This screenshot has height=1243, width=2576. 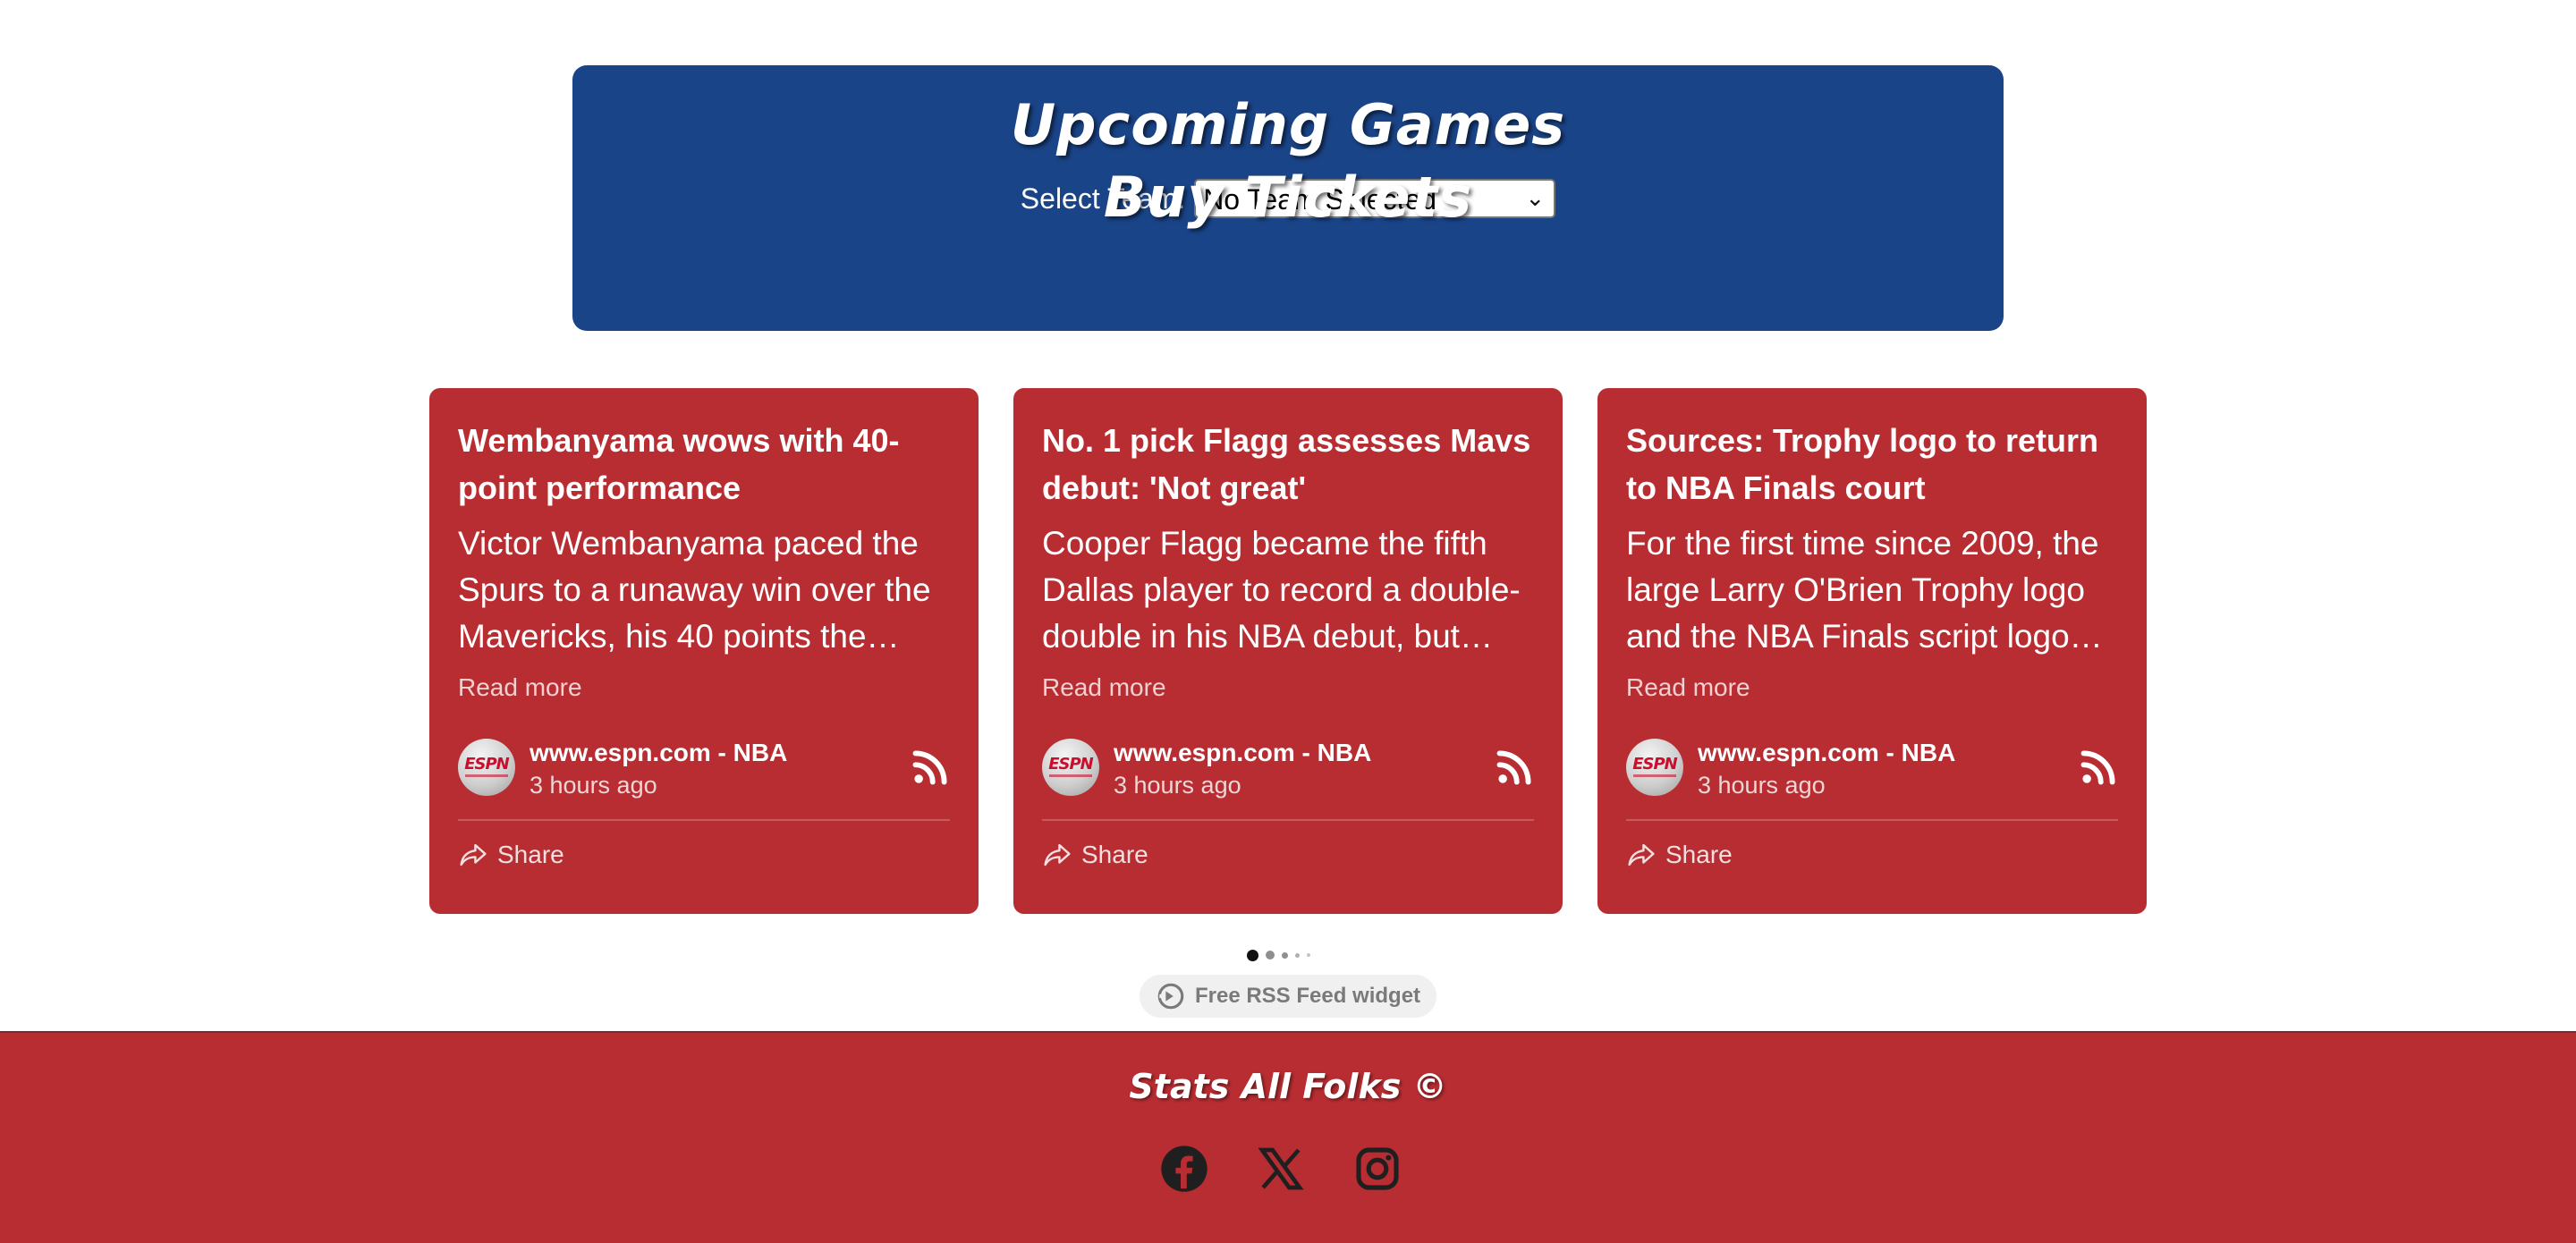 What do you see at coordinates (1288, 1086) in the screenshot?
I see `footer-title: Stats All Folks ©` at bounding box center [1288, 1086].